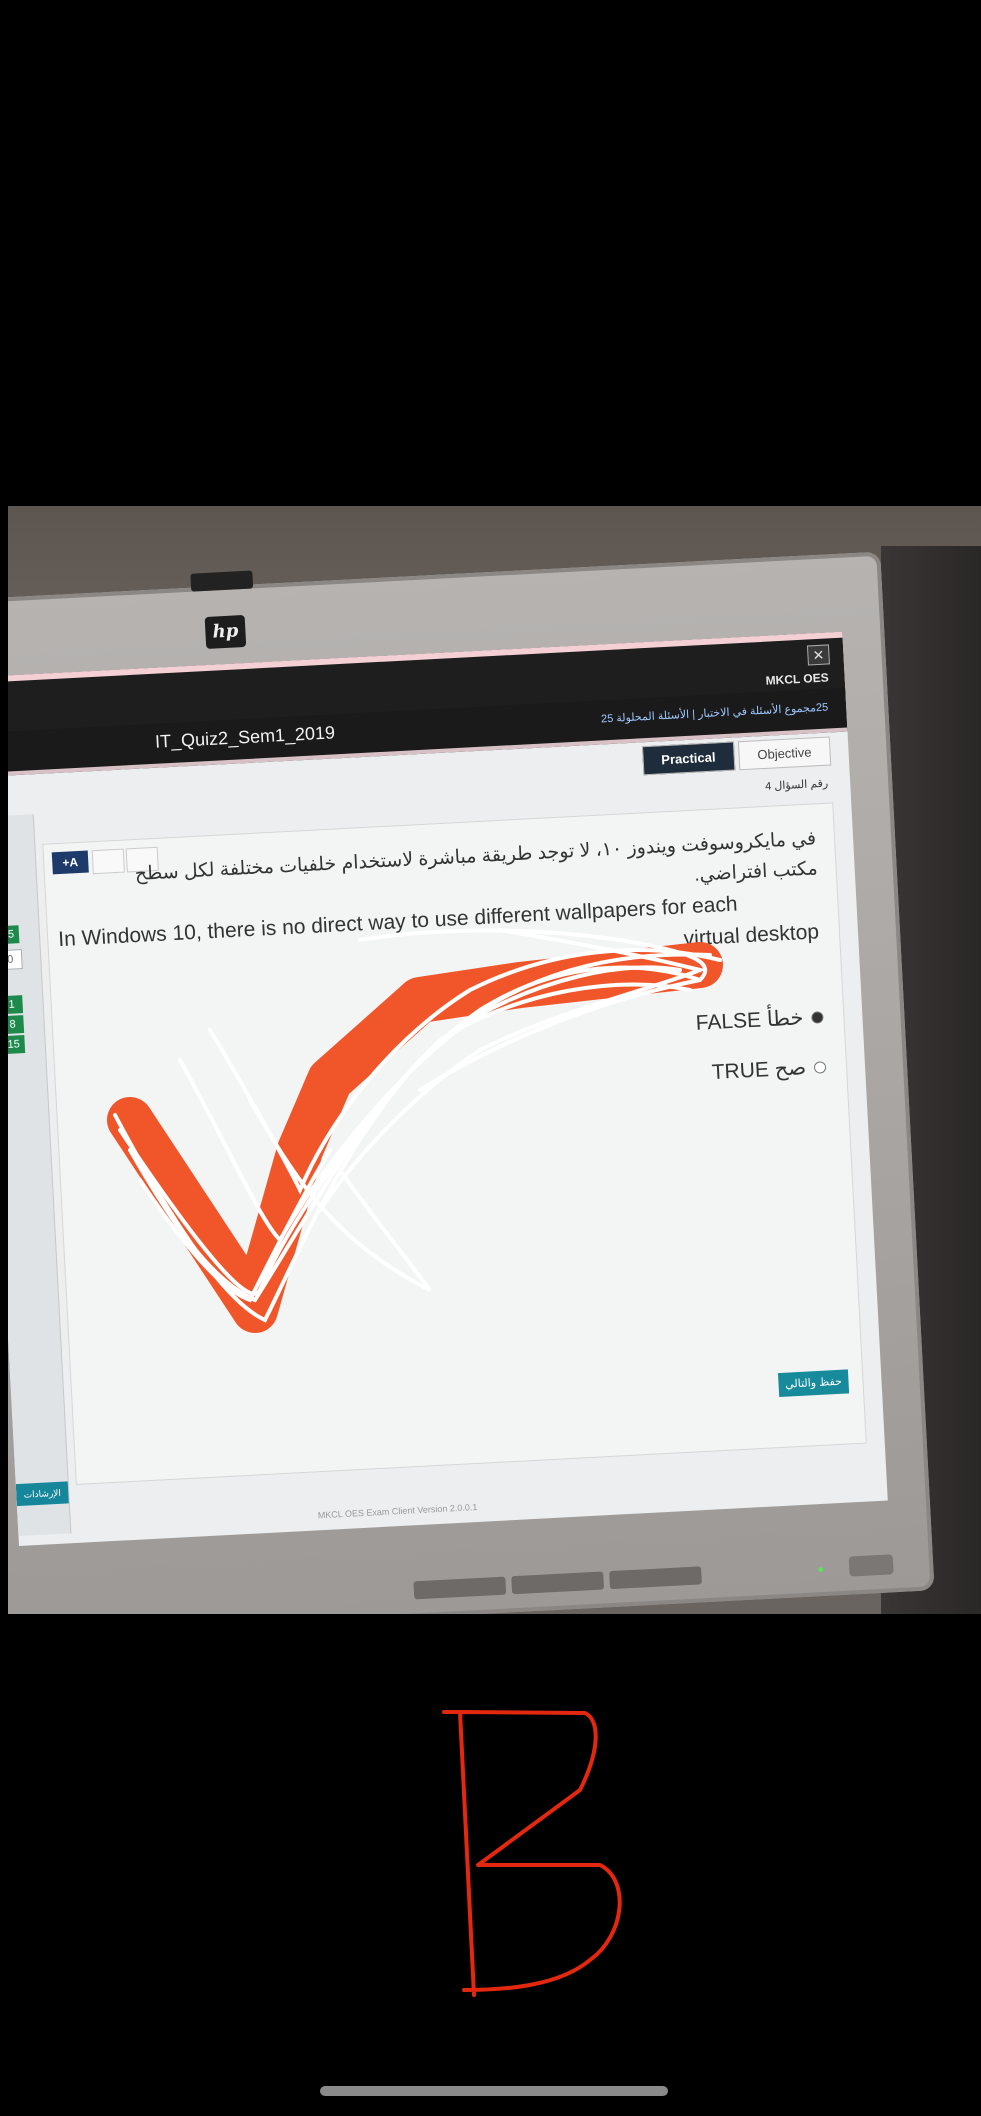  I want to click on radio-icon, so click(820, 1067).